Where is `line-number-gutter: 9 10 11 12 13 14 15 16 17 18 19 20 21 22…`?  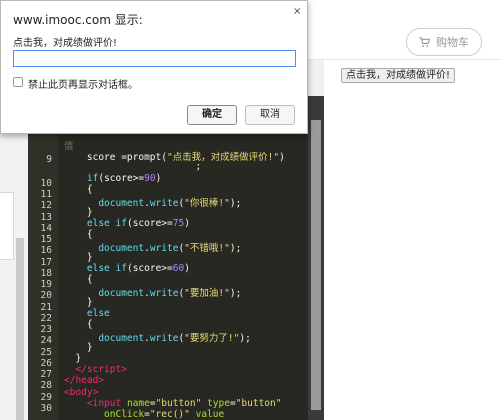 line-number-gutter: 9 10 11 12 13 14 15 16 17 18 19 20 21 22… is located at coordinates (43, 258).